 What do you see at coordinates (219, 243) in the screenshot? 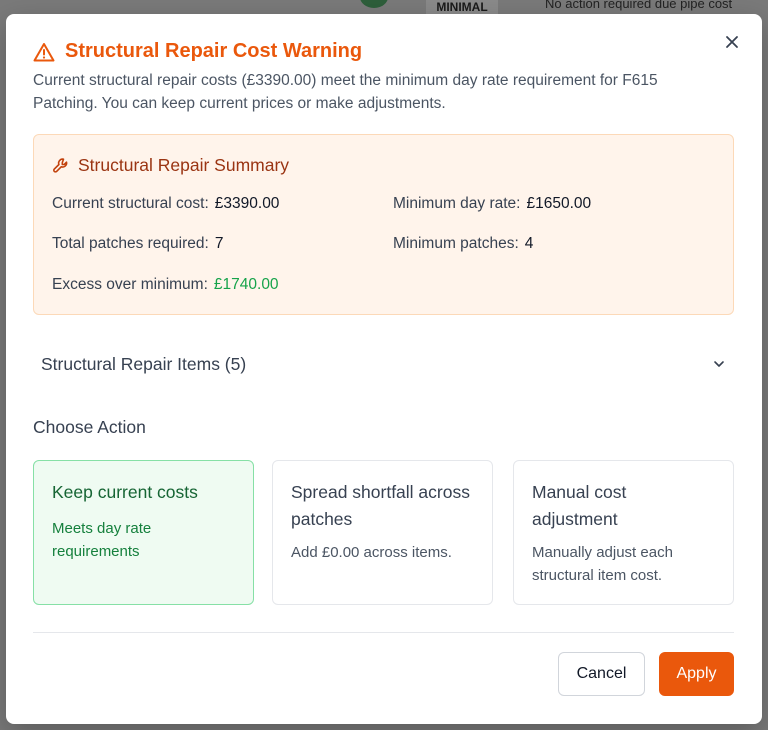
I see `total-patches-value: 7` at bounding box center [219, 243].